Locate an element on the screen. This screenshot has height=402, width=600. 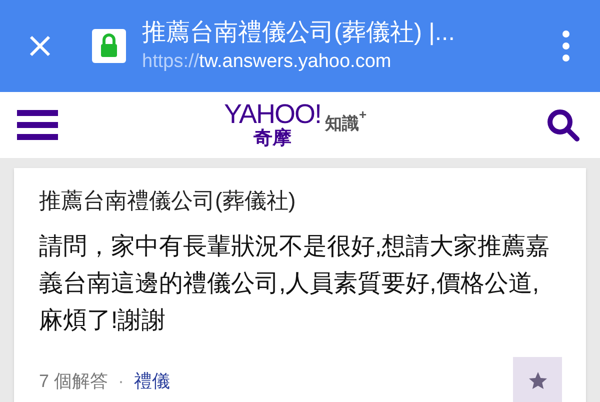
logo-product: 知識 is located at coordinates (342, 124).